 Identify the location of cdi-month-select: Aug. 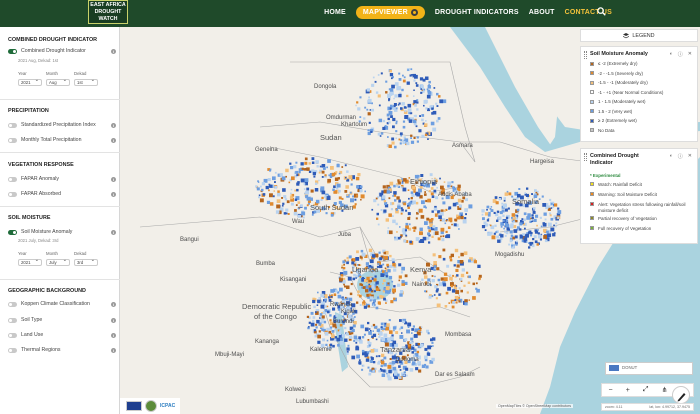
(58, 82).